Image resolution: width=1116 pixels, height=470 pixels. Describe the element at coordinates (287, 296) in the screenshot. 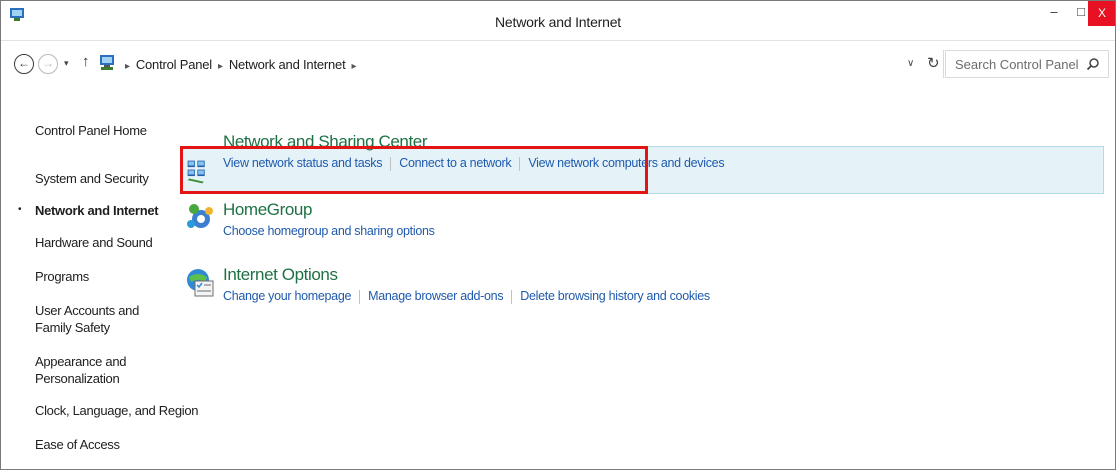

I see `link-change-homepage: Change your homepage` at that location.